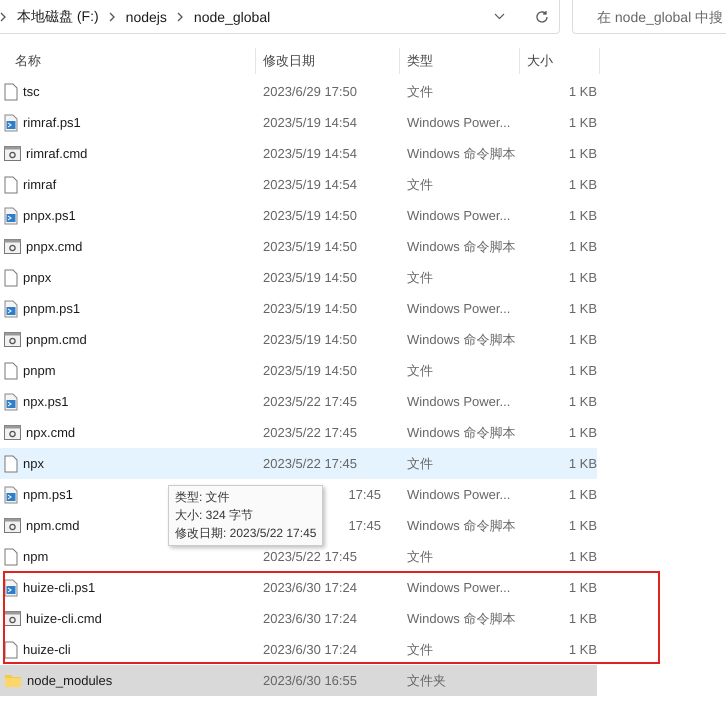  Describe the element at coordinates (542, 17) in the screenshot. I see `refresh-icon` at that location.